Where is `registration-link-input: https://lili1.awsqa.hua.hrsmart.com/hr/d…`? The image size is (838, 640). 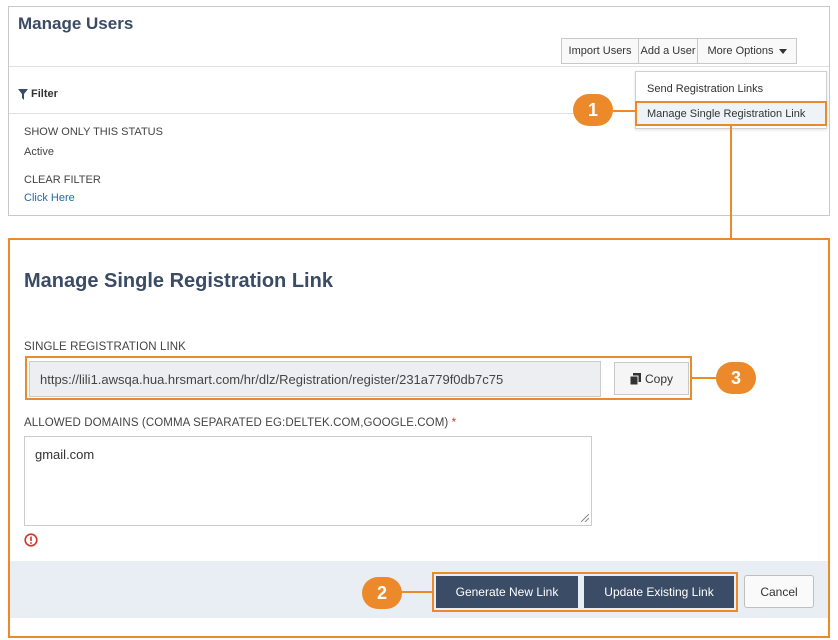
registration-link-input: https://lili1.awsqa.hua.hrsmart.com/hr/d… is located at coordinates (315, 379).